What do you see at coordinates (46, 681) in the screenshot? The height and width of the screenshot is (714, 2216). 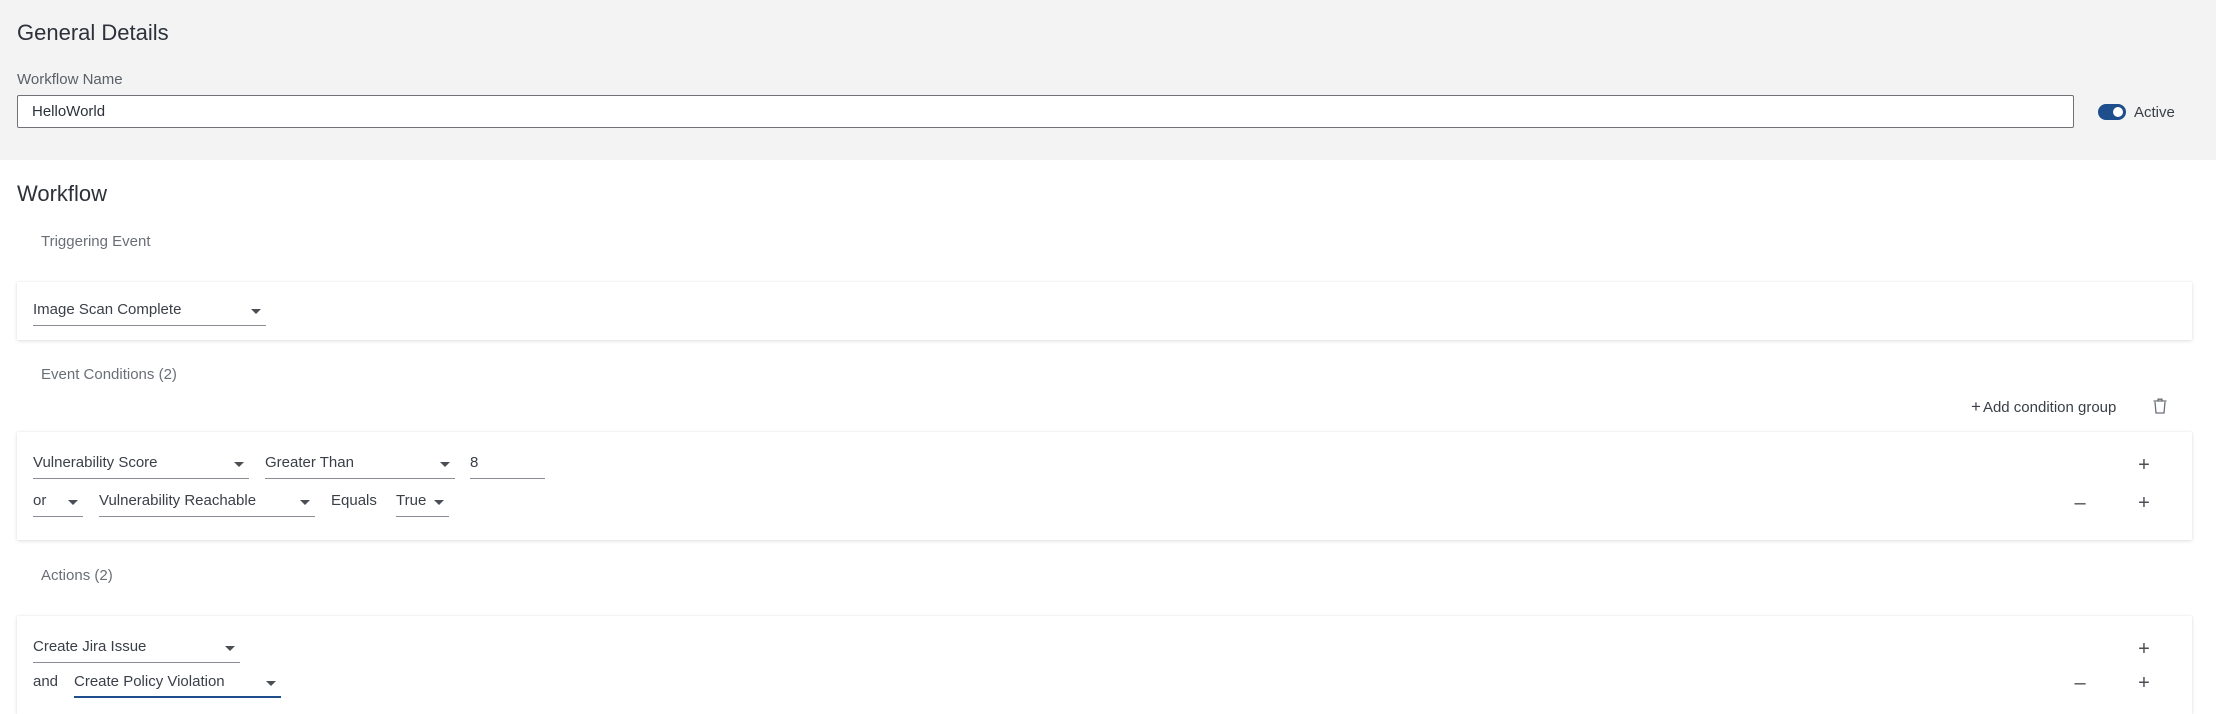 I see `action-2-connector: and` at bounding box center [46, 681].